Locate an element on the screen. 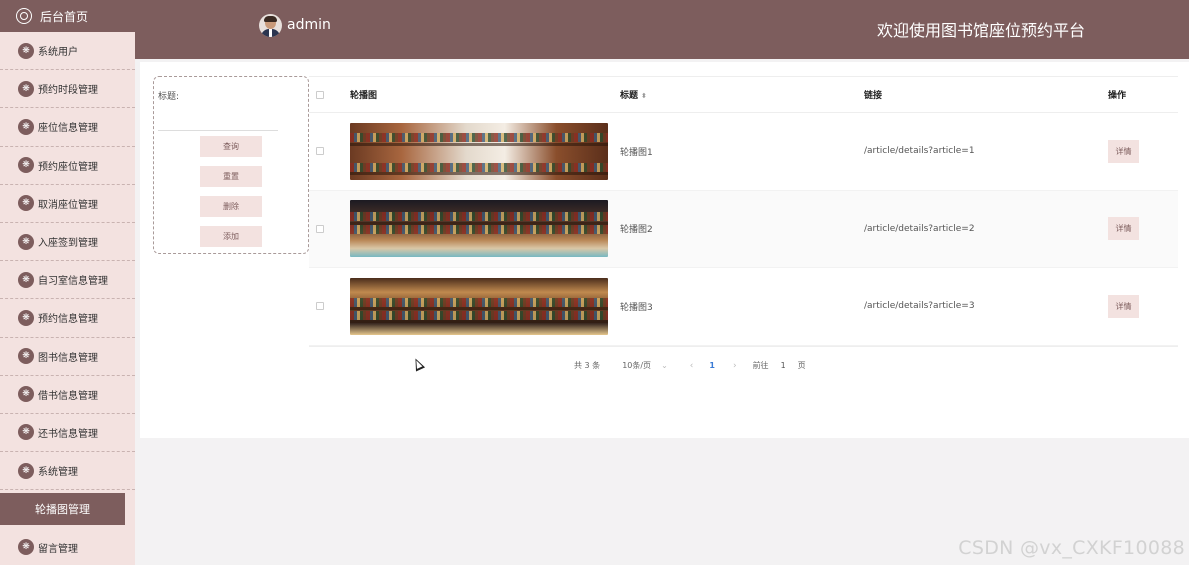 This screenshot has width=1189, height=565. sidebar-item-cancel-seat: ❋ 取消座位管理 is located at coordinates (67, 204).